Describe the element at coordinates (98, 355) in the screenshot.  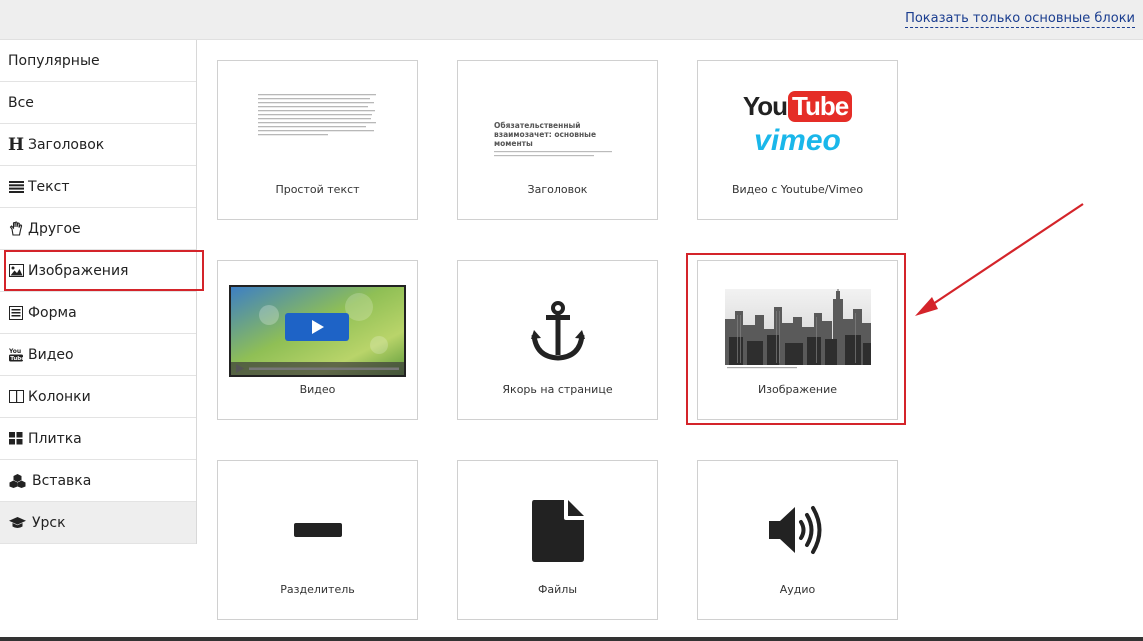
I see `sidebar-item-video: YouTube Видео` at that location.